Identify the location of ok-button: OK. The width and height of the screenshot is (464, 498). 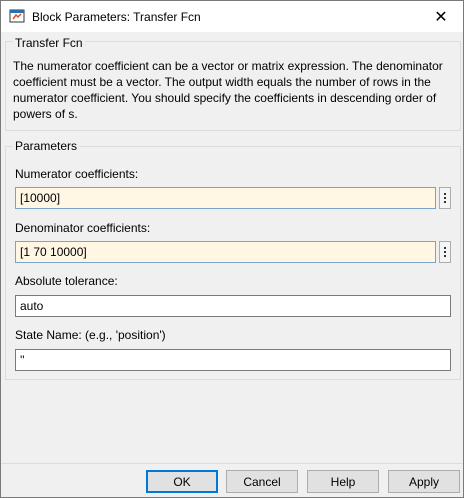
(182, 481).